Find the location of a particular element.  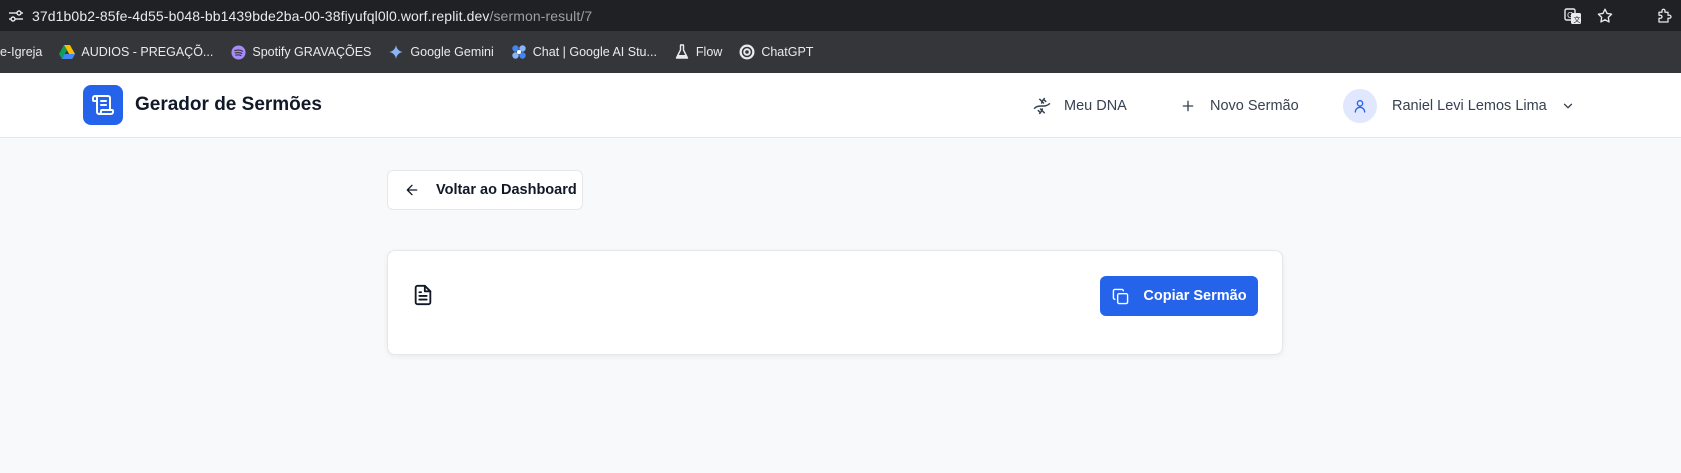

scroll-logo-icon is located at coordinates (103, 105).